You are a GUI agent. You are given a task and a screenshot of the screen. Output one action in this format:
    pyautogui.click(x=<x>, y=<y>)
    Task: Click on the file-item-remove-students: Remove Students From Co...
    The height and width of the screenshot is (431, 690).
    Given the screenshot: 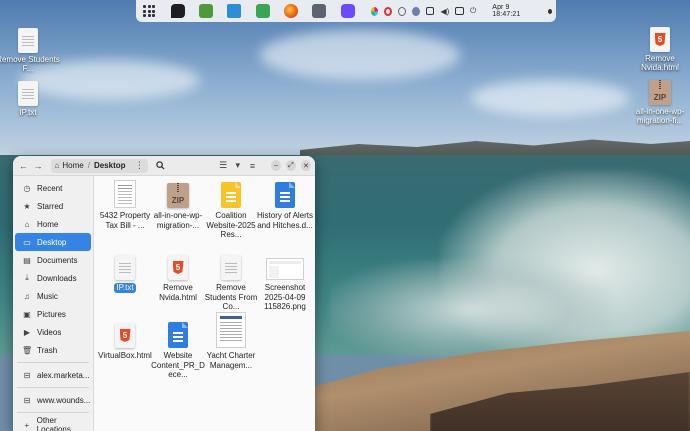 What is the action you would take?
    pyautogui.click(x=231, y=282)
    